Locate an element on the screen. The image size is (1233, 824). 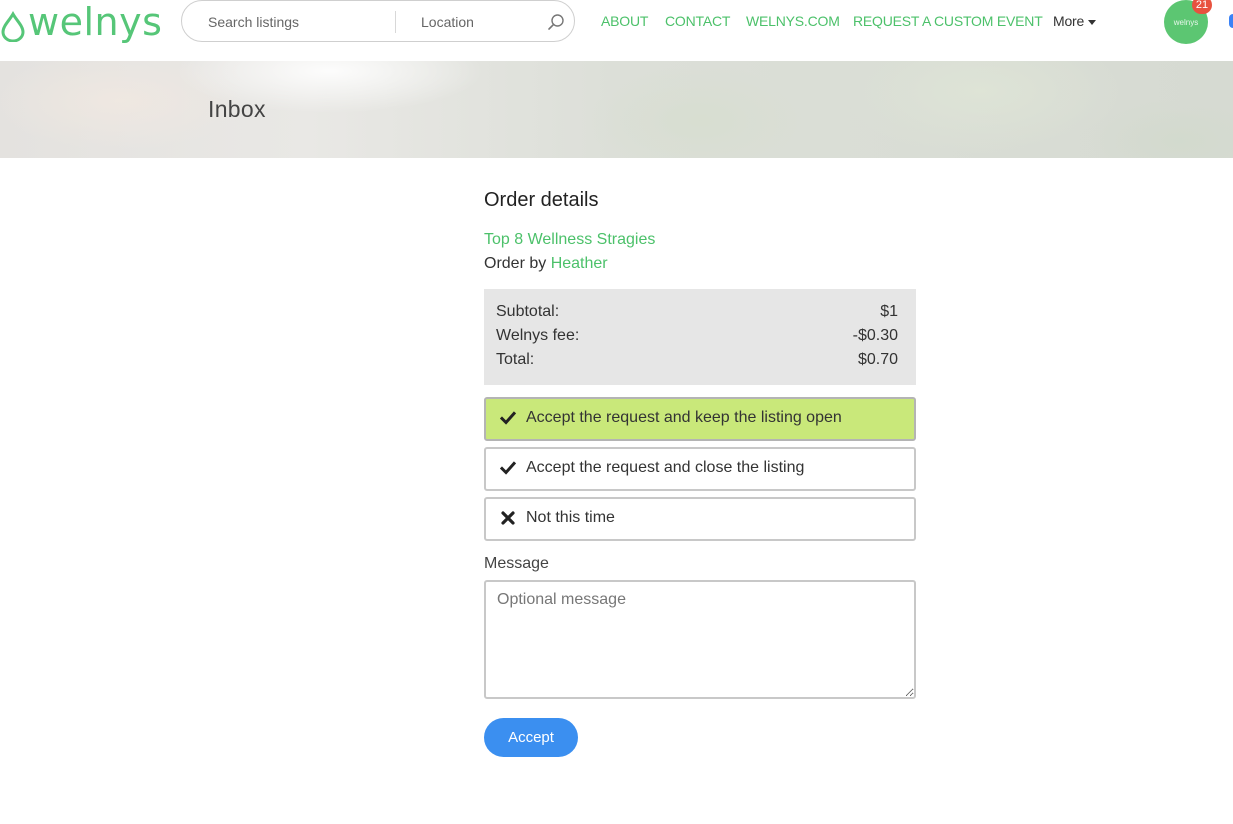
search-bar is located at coordinates (378, 21).